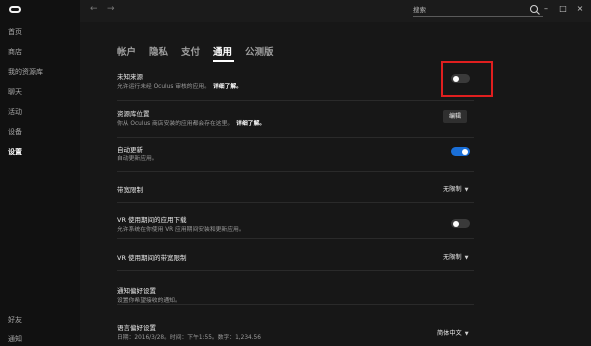 The width and height of the screenshot is (591, 346). I want to click on sidebar-item-events: 活动, so click(15, 112).